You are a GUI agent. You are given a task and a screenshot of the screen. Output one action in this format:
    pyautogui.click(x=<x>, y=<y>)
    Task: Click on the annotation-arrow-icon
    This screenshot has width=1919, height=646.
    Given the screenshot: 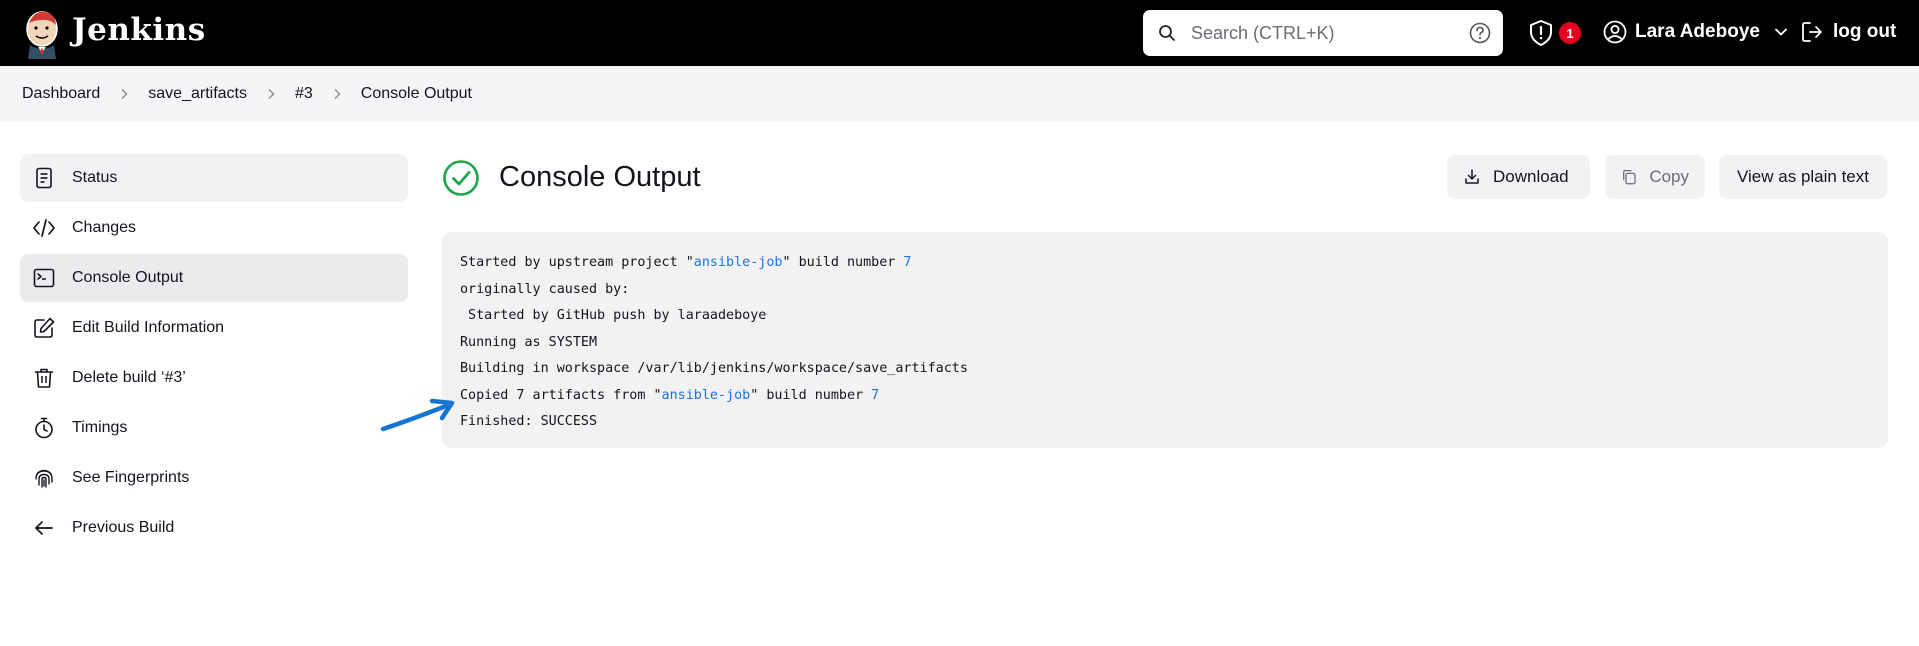 What is the action you would take?
    pyautogui.click(x=417, y=415)
    